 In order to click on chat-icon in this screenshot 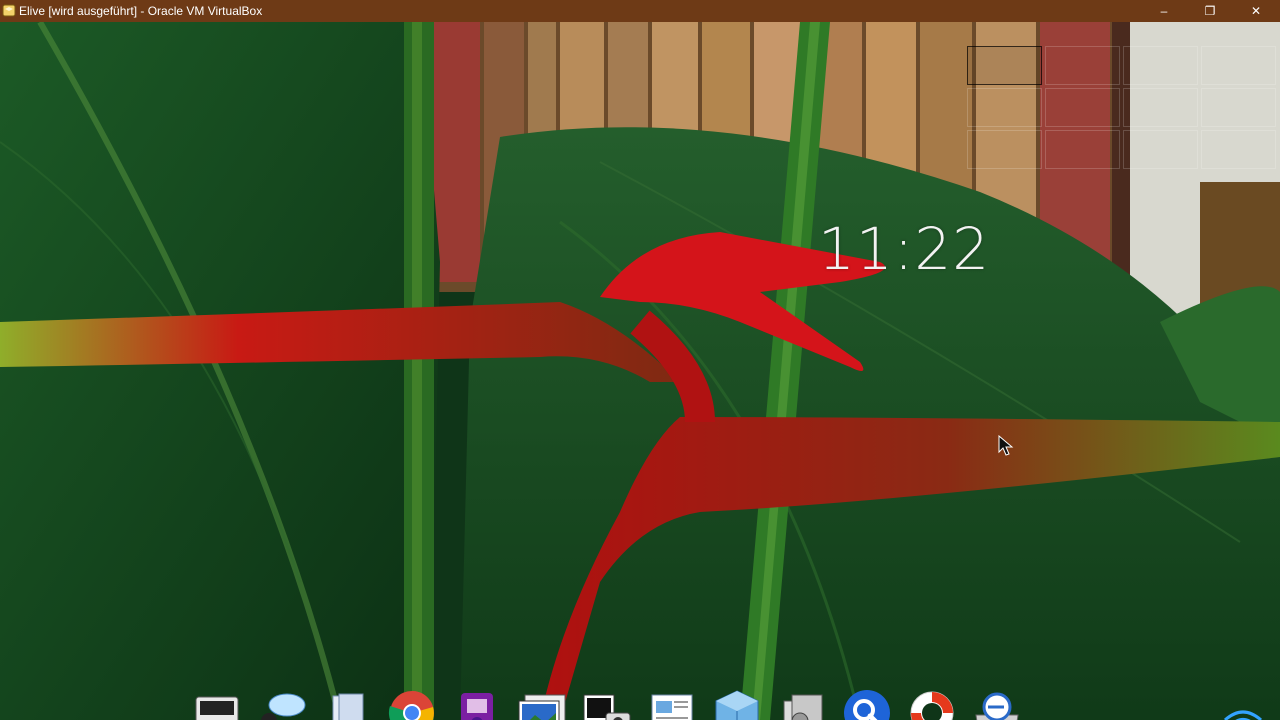, I will do `click(282, 703)`.